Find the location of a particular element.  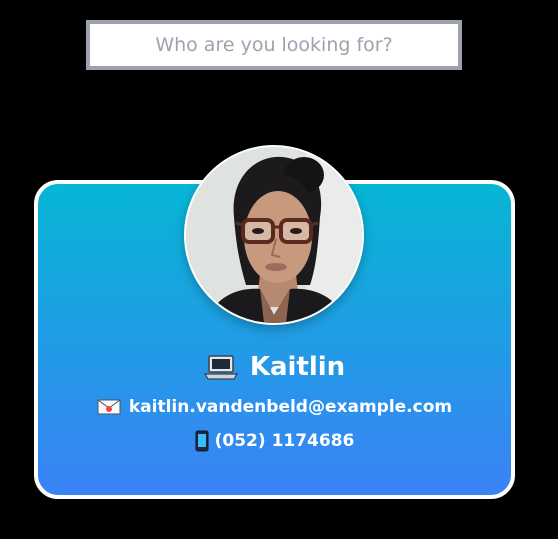

laptop-icon is located at coordinates (220, 367).